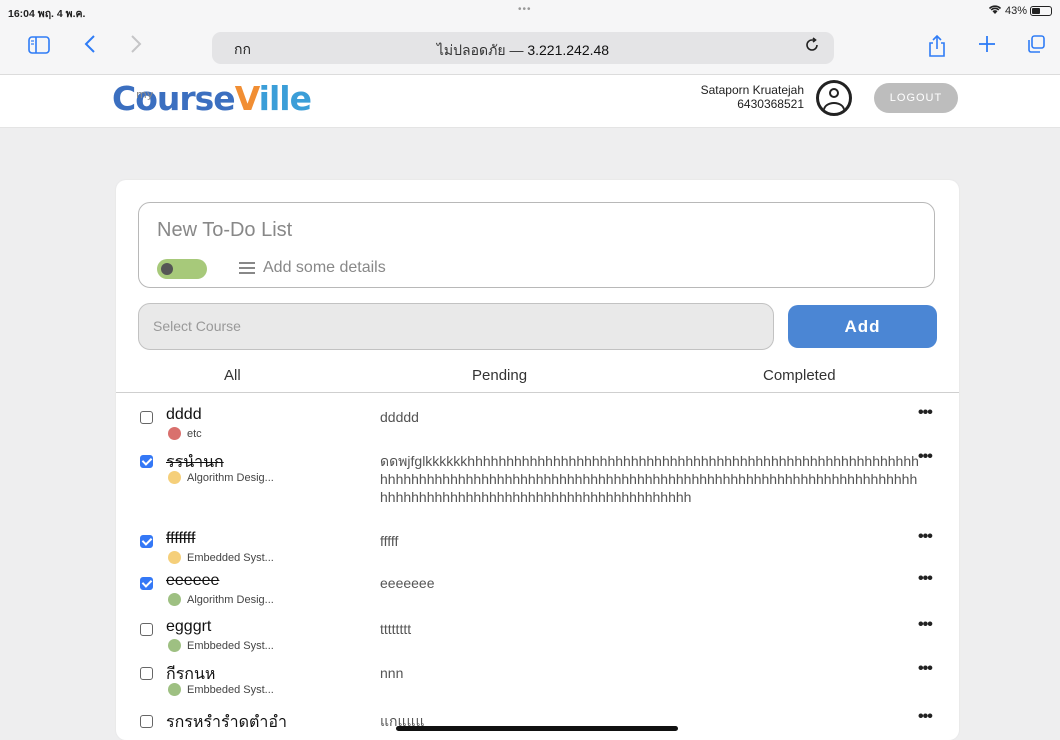  Describe the element at coordinates (812, 47) in the screenshot. I see `reload-icon` at that location.